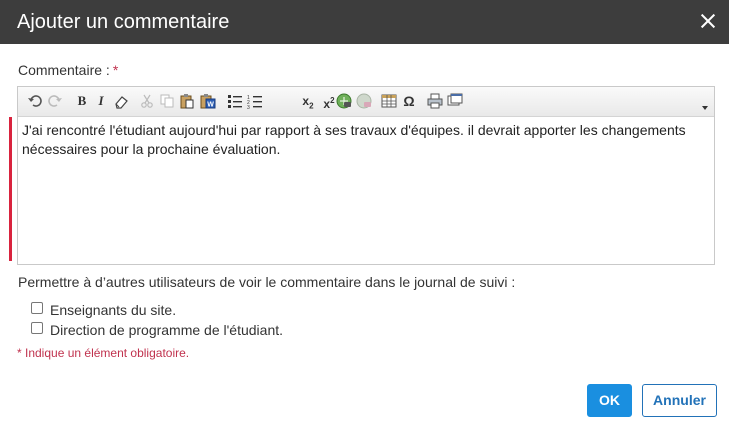 The height and width of the screenshot is (433, 729). Describe the element at coordinates (308, 101) in the screenshot. I see `subscript-icon: x2` at that location.